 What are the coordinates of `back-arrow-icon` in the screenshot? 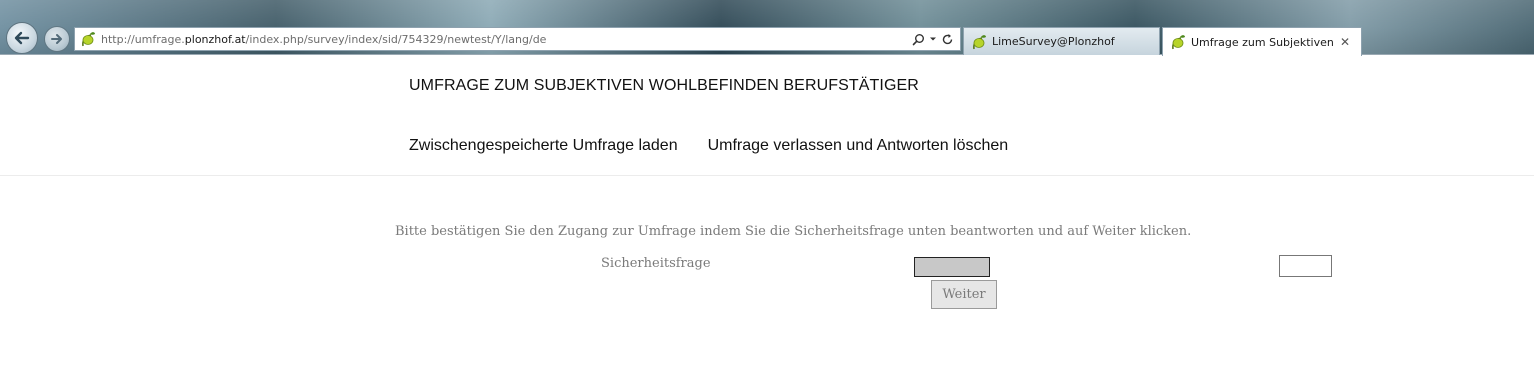 It's located at (22, 38).